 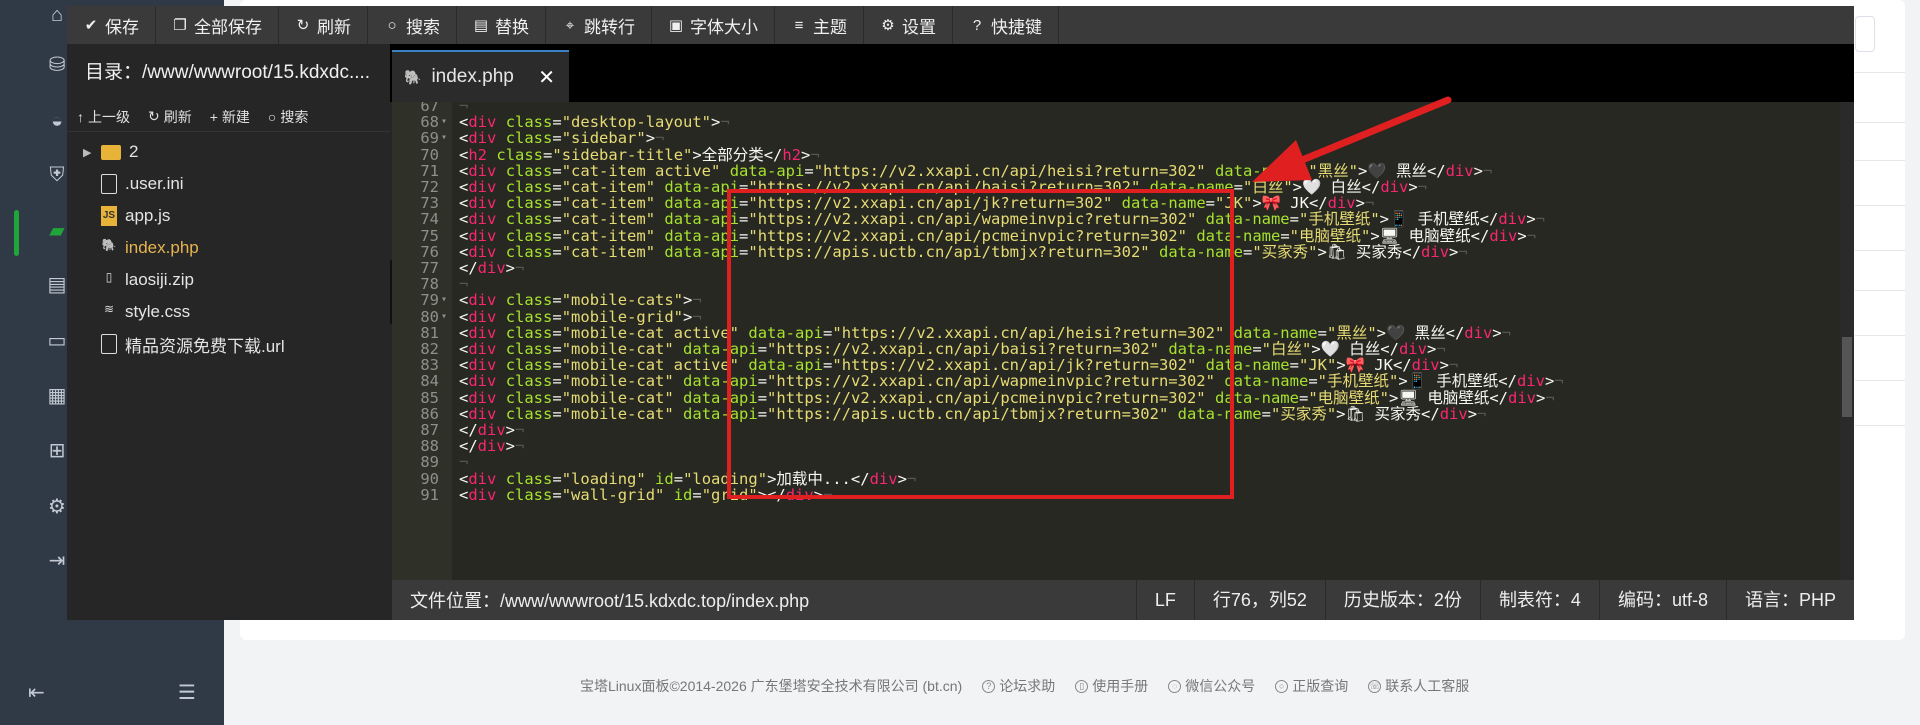 I want to click on toolbar-button-0: ✔ 保存, so click(x=111, y=25).